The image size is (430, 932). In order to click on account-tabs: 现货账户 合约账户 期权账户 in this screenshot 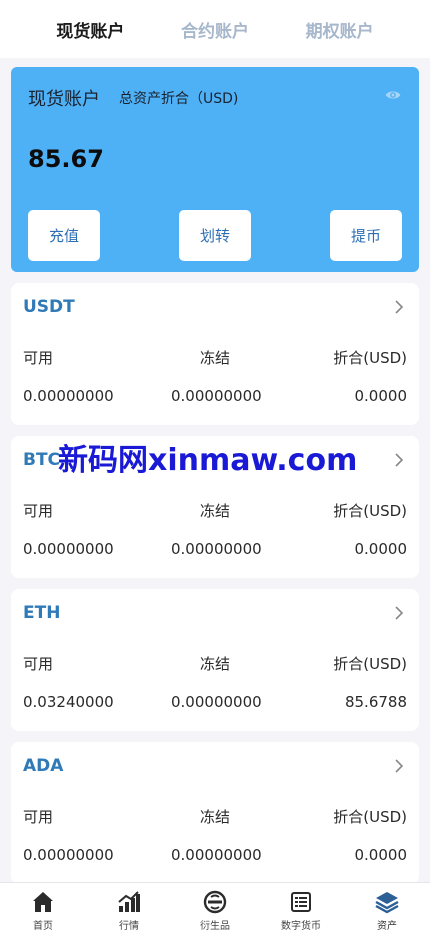, I will do `click(215, 29)`.